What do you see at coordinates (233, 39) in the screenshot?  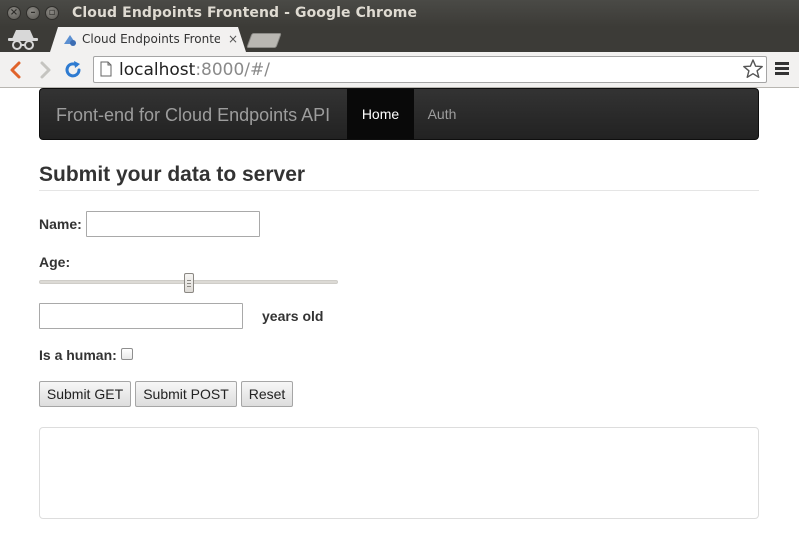 I see `tab-close-icon: ×` at bounding box center [233, 39].